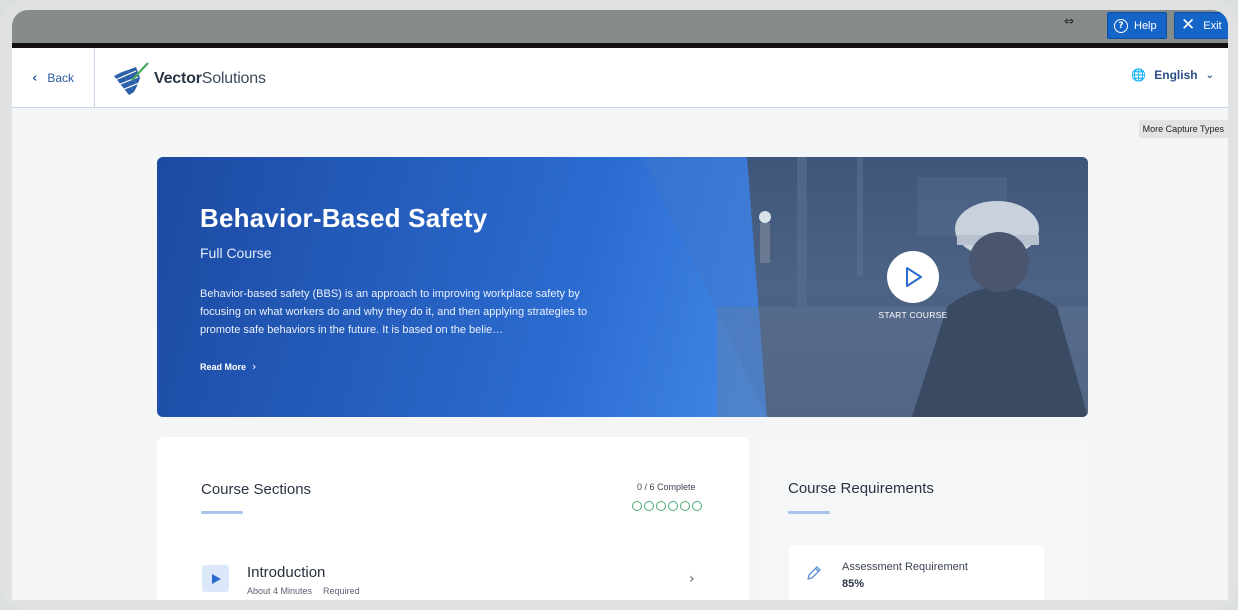  Describe the element at coordinates (1069, 21) in the screenshot. I see `resize-icon: ⇔` at that location.